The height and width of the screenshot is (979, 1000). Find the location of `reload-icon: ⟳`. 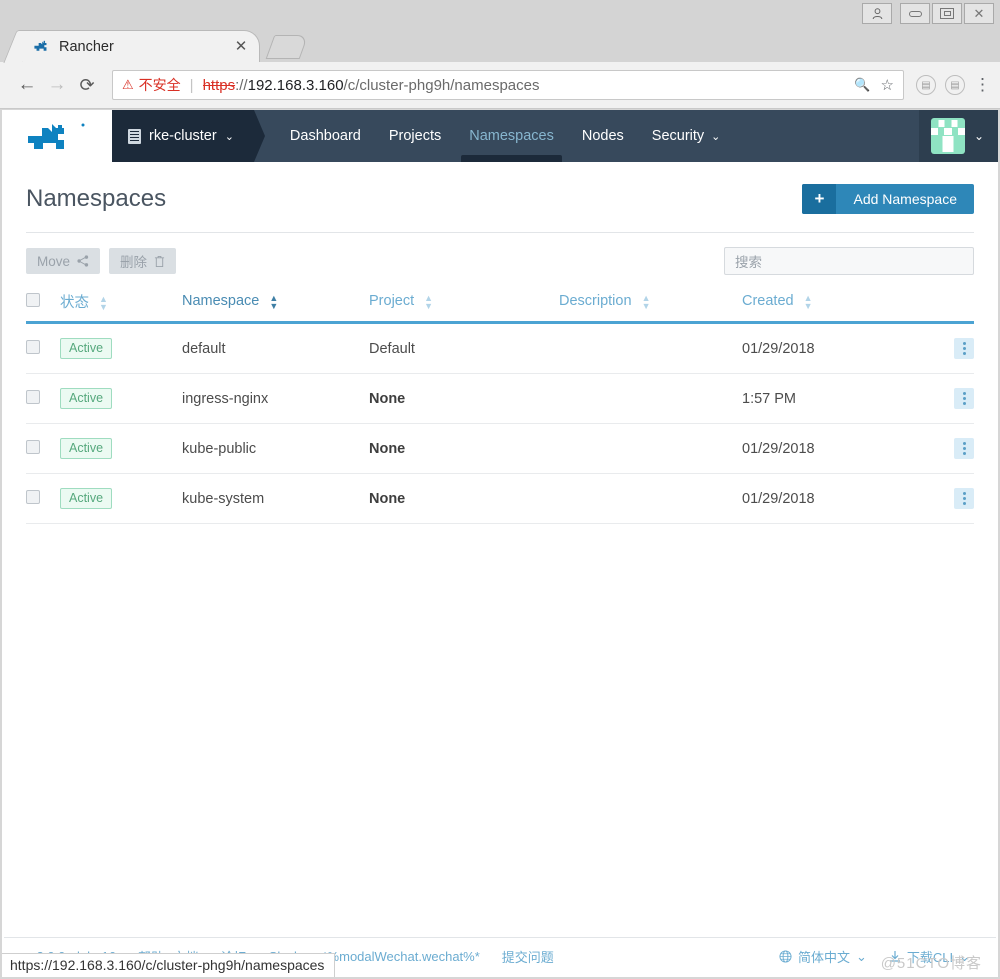

reload-icon: ⟳ is located at coordinates (87, 84).